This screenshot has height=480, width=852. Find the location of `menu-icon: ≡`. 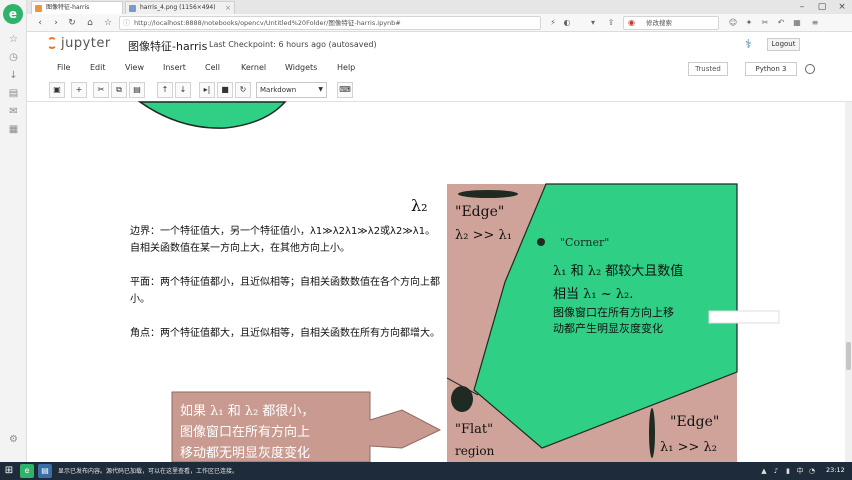

menu-icon: ≡ is located at coordinates (815, 23).